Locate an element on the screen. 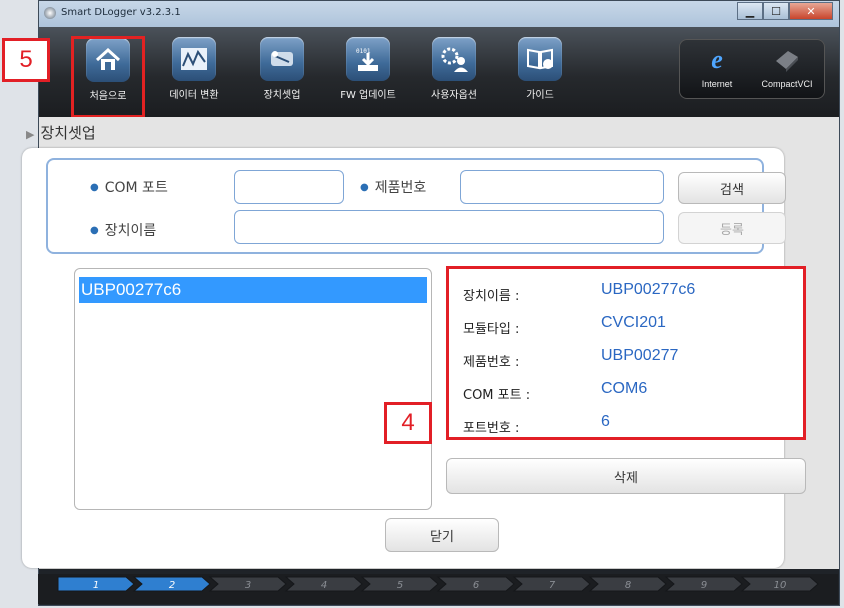  step-progress-graphic: 1 2 3 4 5 6 7 8 9 10 is located at coordinates (438, 584).